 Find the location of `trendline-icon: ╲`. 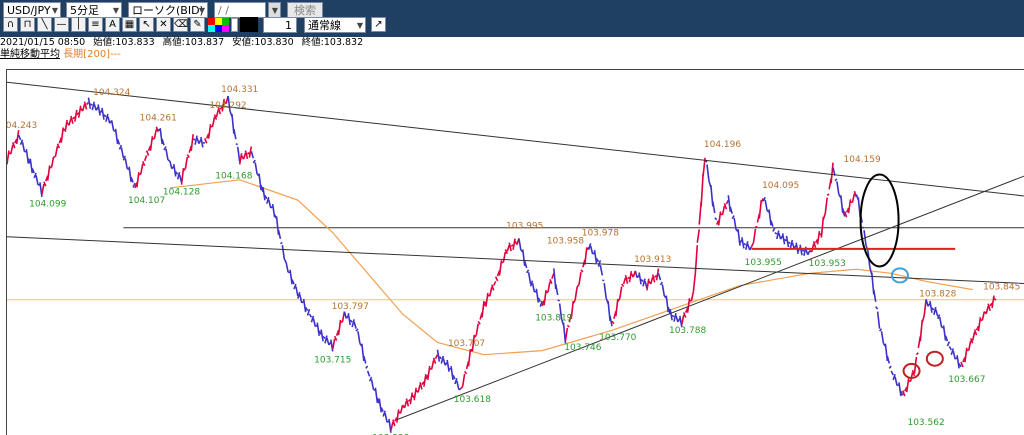

trendline-icon: ╲ is located at coordinates (44, 24).